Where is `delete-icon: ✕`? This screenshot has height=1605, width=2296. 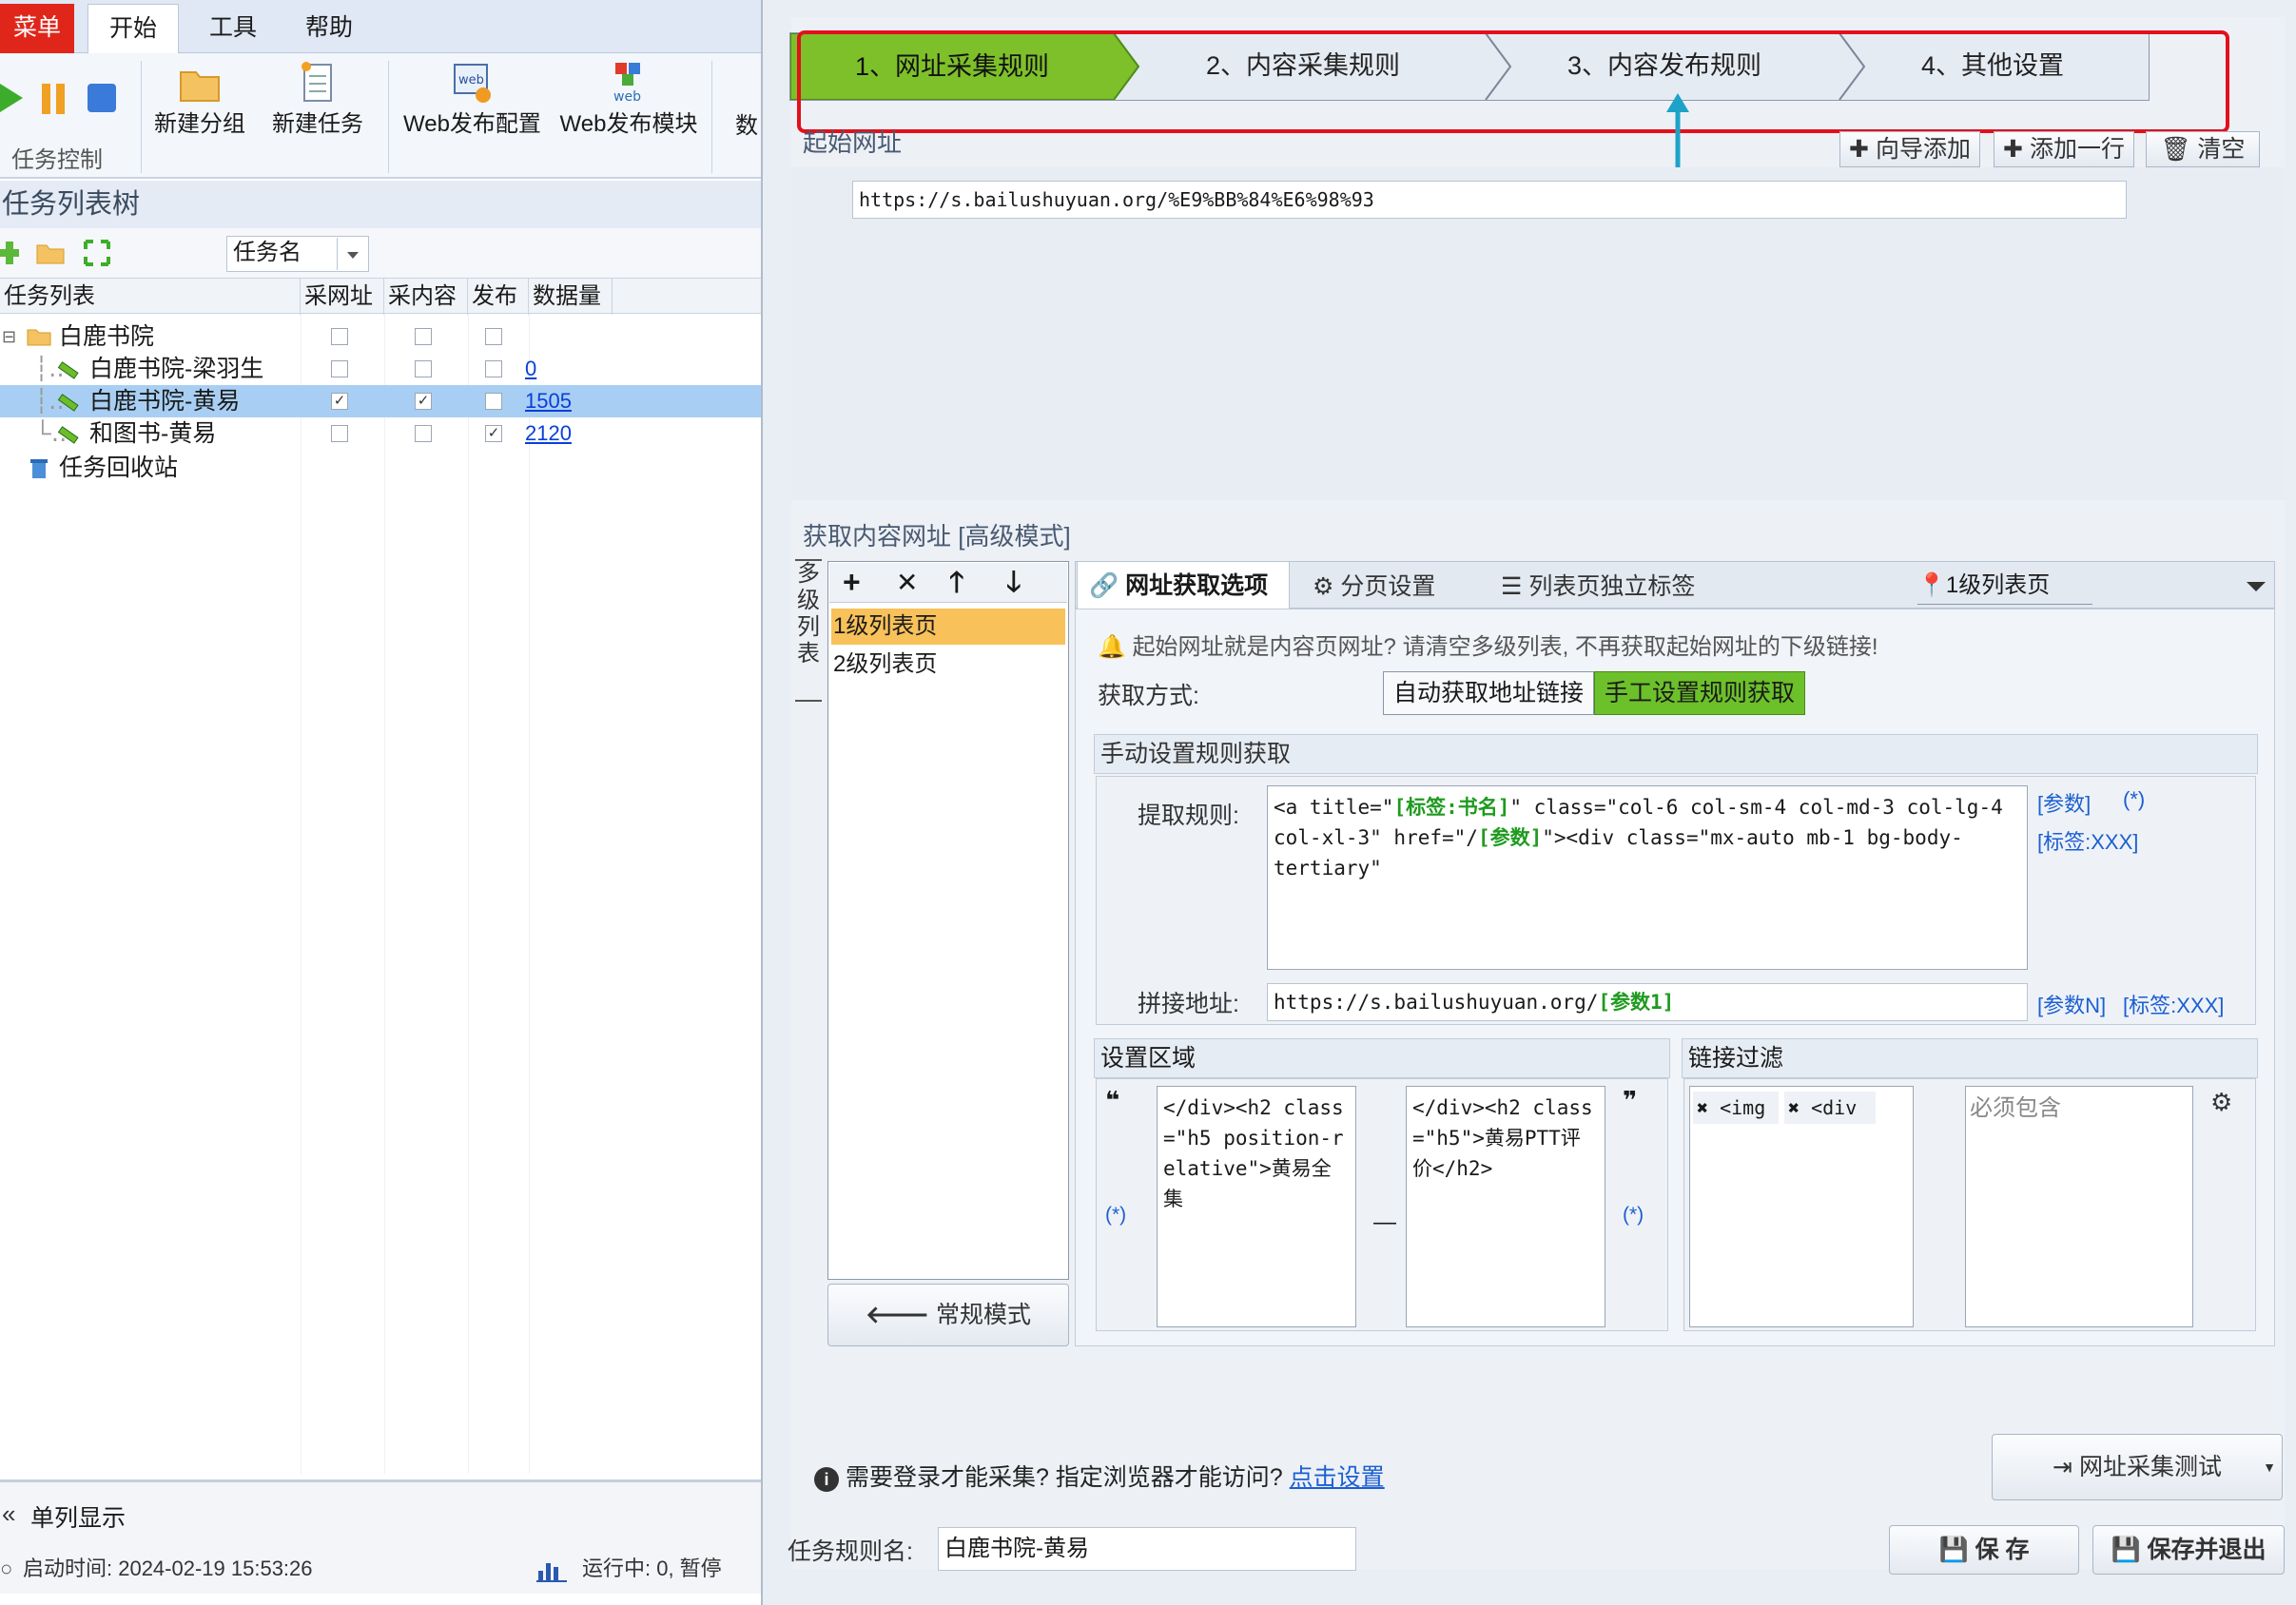
delete-icon: ✕ is located at coordinates (907, 583).